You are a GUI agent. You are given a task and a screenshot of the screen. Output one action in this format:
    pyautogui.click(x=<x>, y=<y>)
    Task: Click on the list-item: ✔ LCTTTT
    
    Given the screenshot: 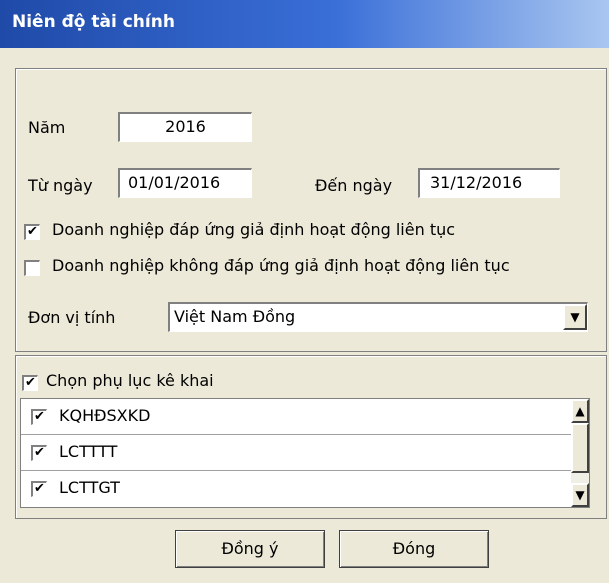 What is the action you would take?
    pyautogui.click(x=297, y=453)
    